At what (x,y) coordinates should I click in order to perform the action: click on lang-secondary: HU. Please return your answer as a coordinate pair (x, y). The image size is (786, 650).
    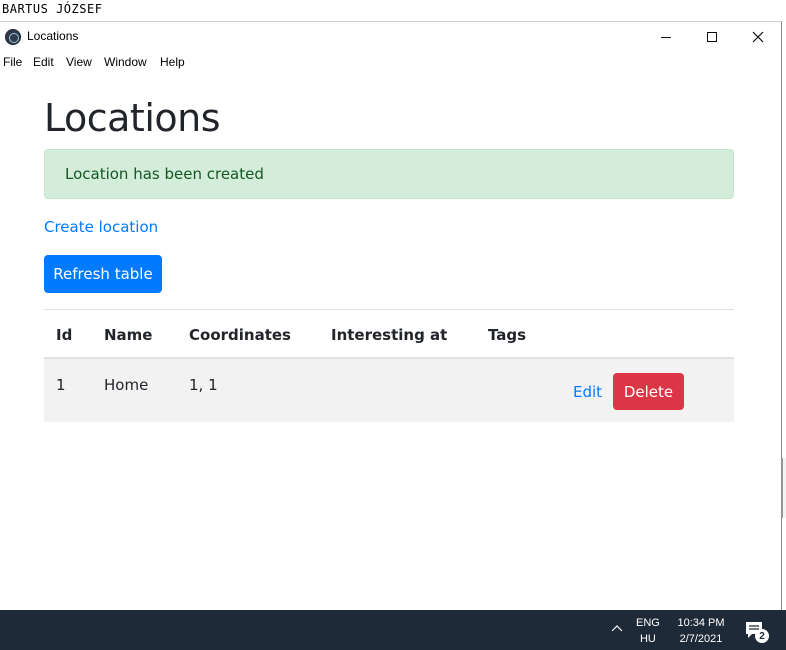
    Looking at the image, I should click on (647, 639).